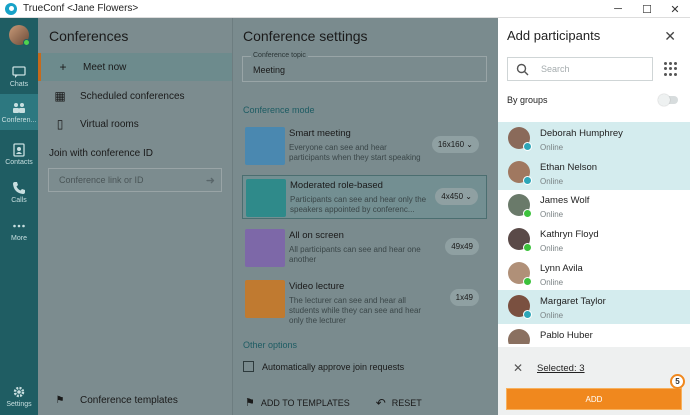 Image resolution: width=690 pixels, height=415 pixels. I want to click on participant-name: Kathryn Floyd, so click(569, 234).